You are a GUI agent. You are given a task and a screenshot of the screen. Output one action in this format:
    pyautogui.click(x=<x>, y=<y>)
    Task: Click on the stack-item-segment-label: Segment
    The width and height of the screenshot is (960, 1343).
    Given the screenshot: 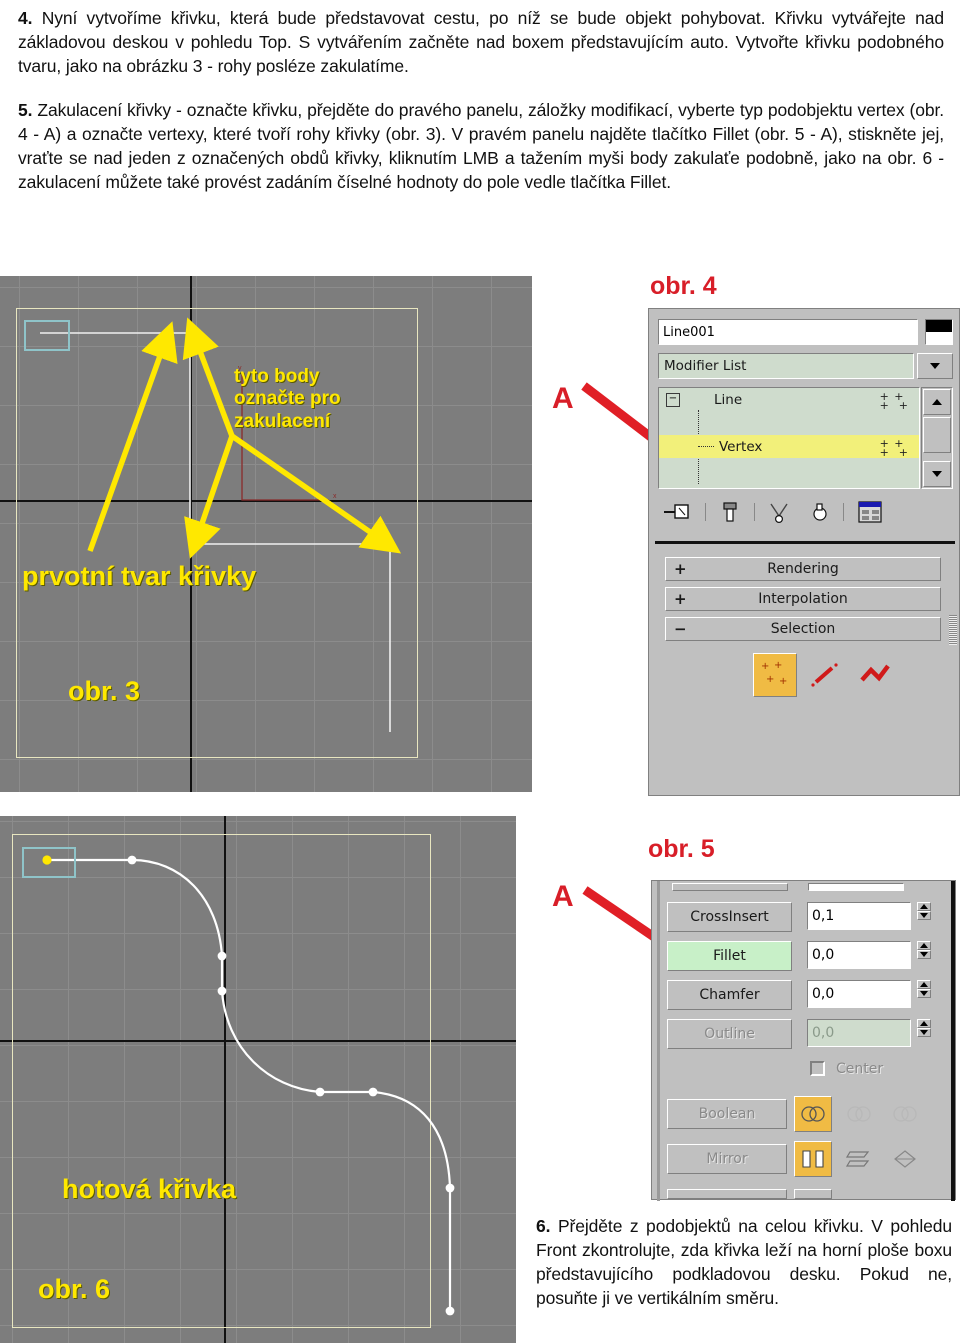 What is the action you would take?
    pyautogui.click(x=749, y=488)
    